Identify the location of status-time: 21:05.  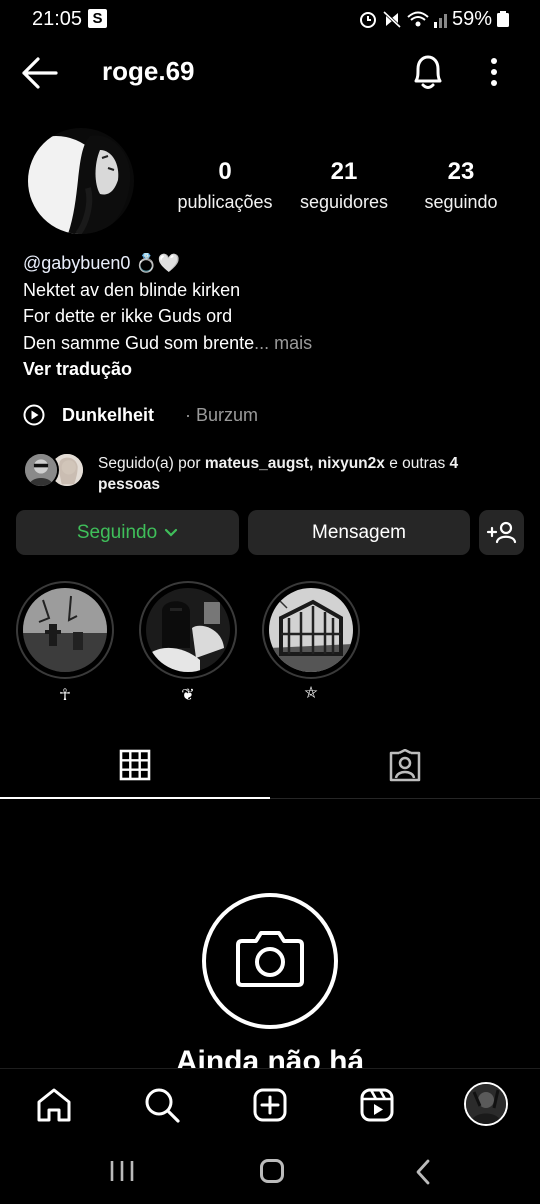
(57, 19).